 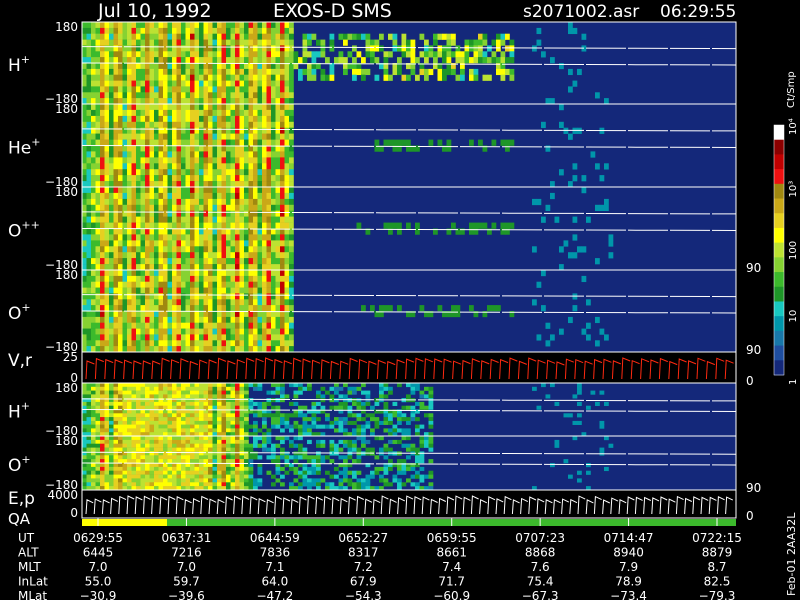 I want to click on y-tick-max: 180, so click(x=66, y=275).